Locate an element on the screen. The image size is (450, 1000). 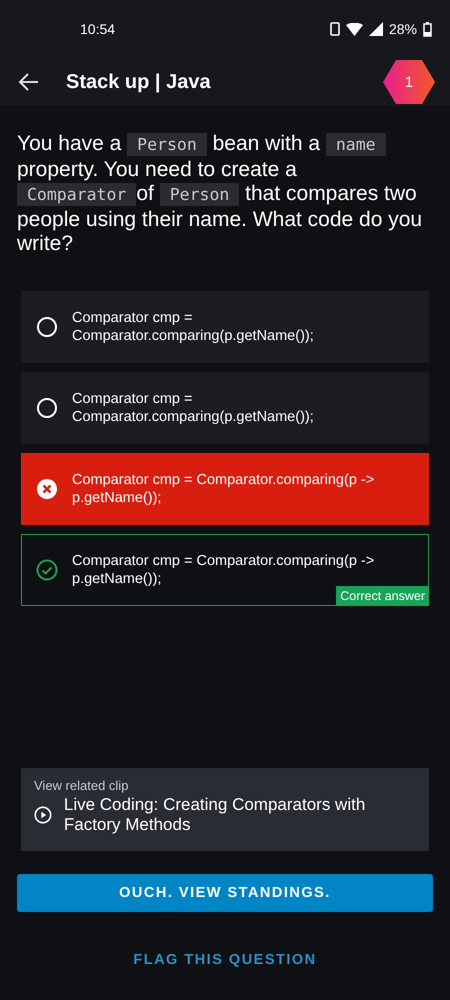
play-icon is located at coordinates (43, 815).